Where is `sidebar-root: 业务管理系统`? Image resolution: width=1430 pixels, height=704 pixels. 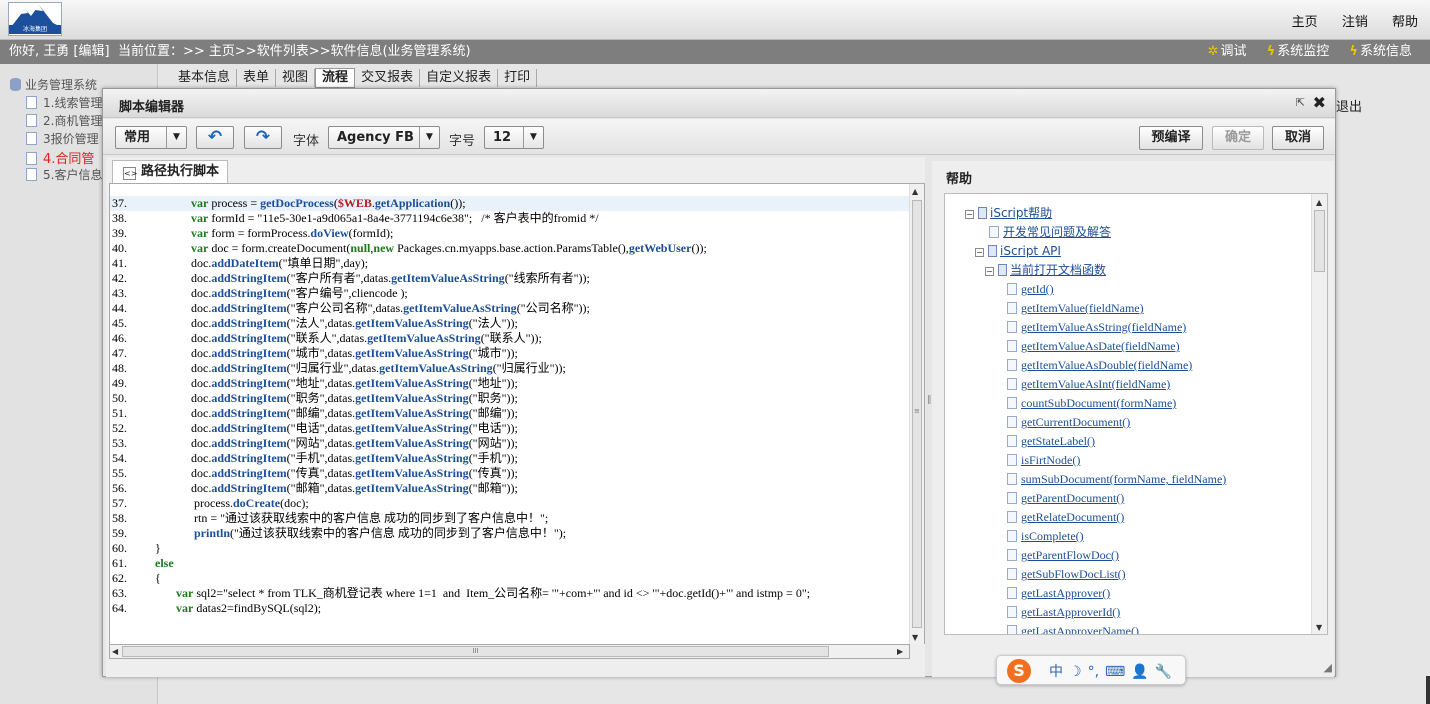
sidebar-root: 业务管理系统 is located at coordinates (53, 84).